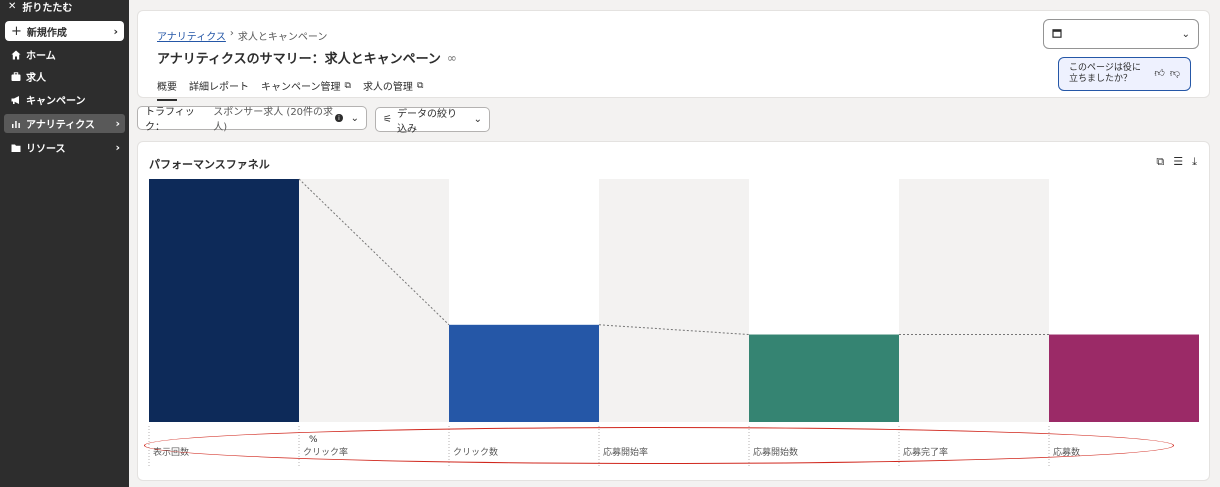 This screenshot has height=487, width=1220. I want to click on feedback-question: このページは役に, so click(1105, 67).